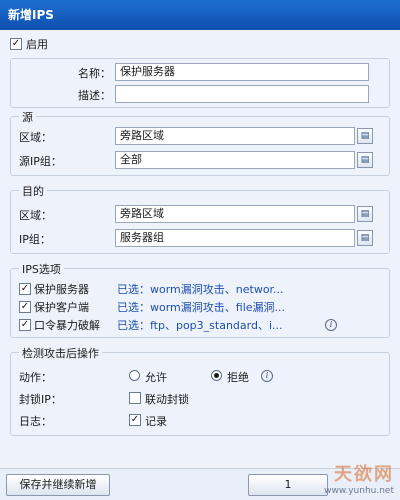 This screenshot has width=400, height=500. I want to click on destination-zone-picker-icon: ▤, so click(365, 214).